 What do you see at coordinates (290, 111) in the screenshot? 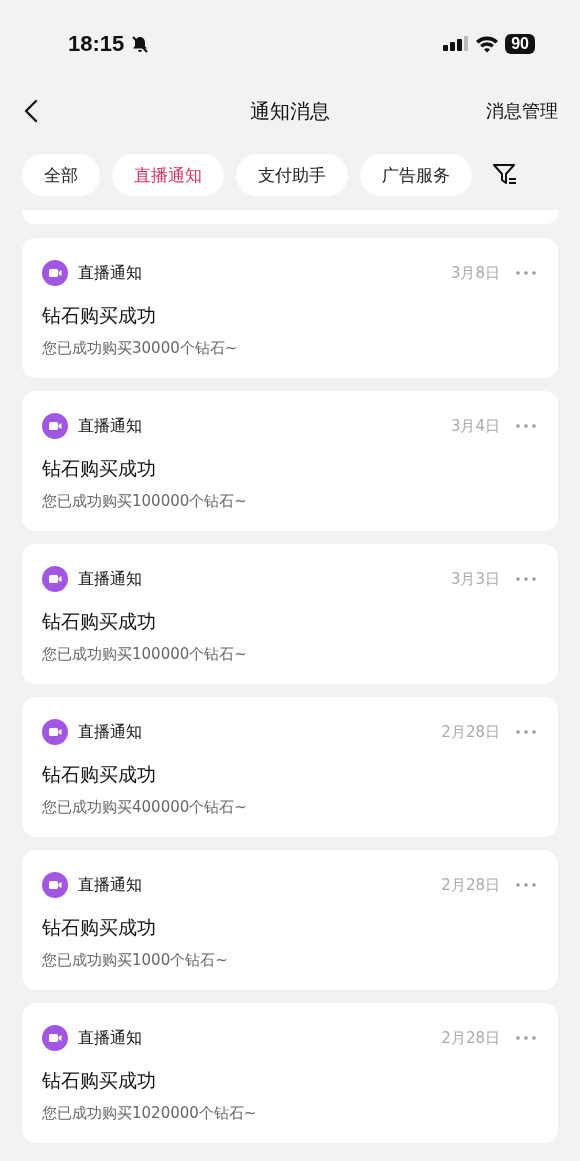
I see `page-title: 通知消息` at bounding box center [290, 111].